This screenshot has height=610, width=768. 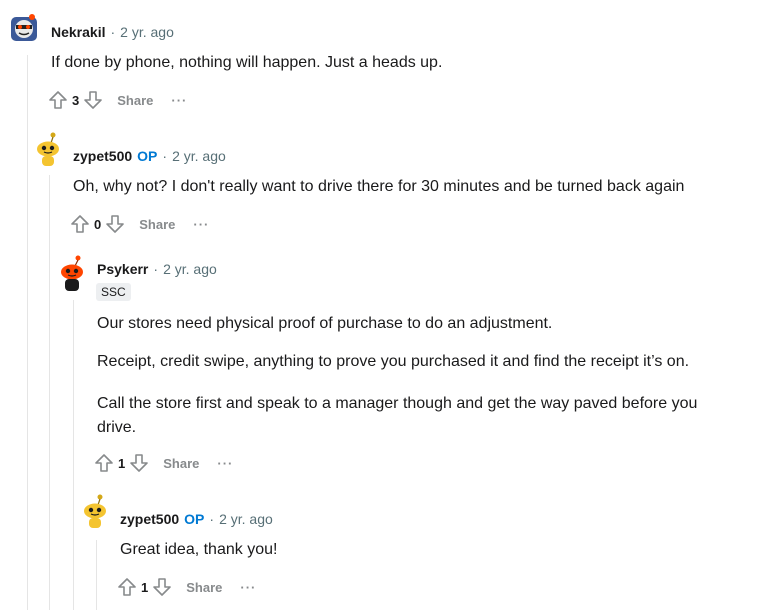 I want to click on comment-body: Great idea, thank you!, so click(x=199, y=549).